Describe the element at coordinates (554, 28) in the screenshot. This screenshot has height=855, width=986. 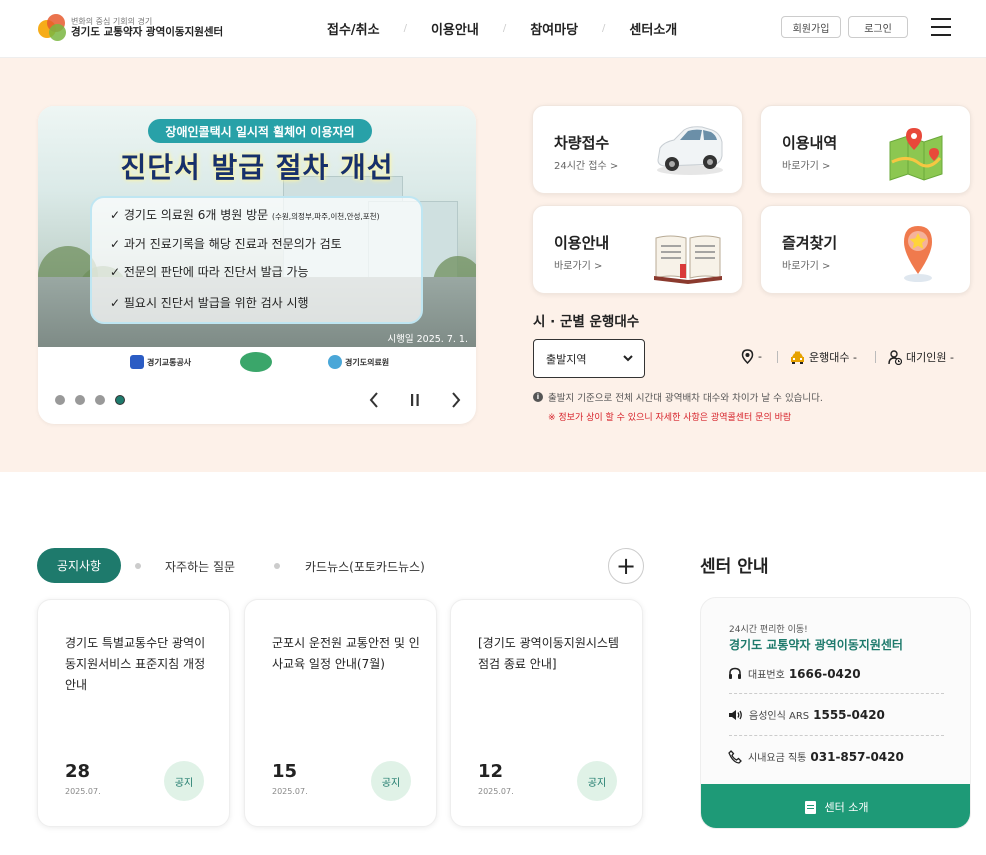
I see `nav-item-participation: 참여마당` at that location.